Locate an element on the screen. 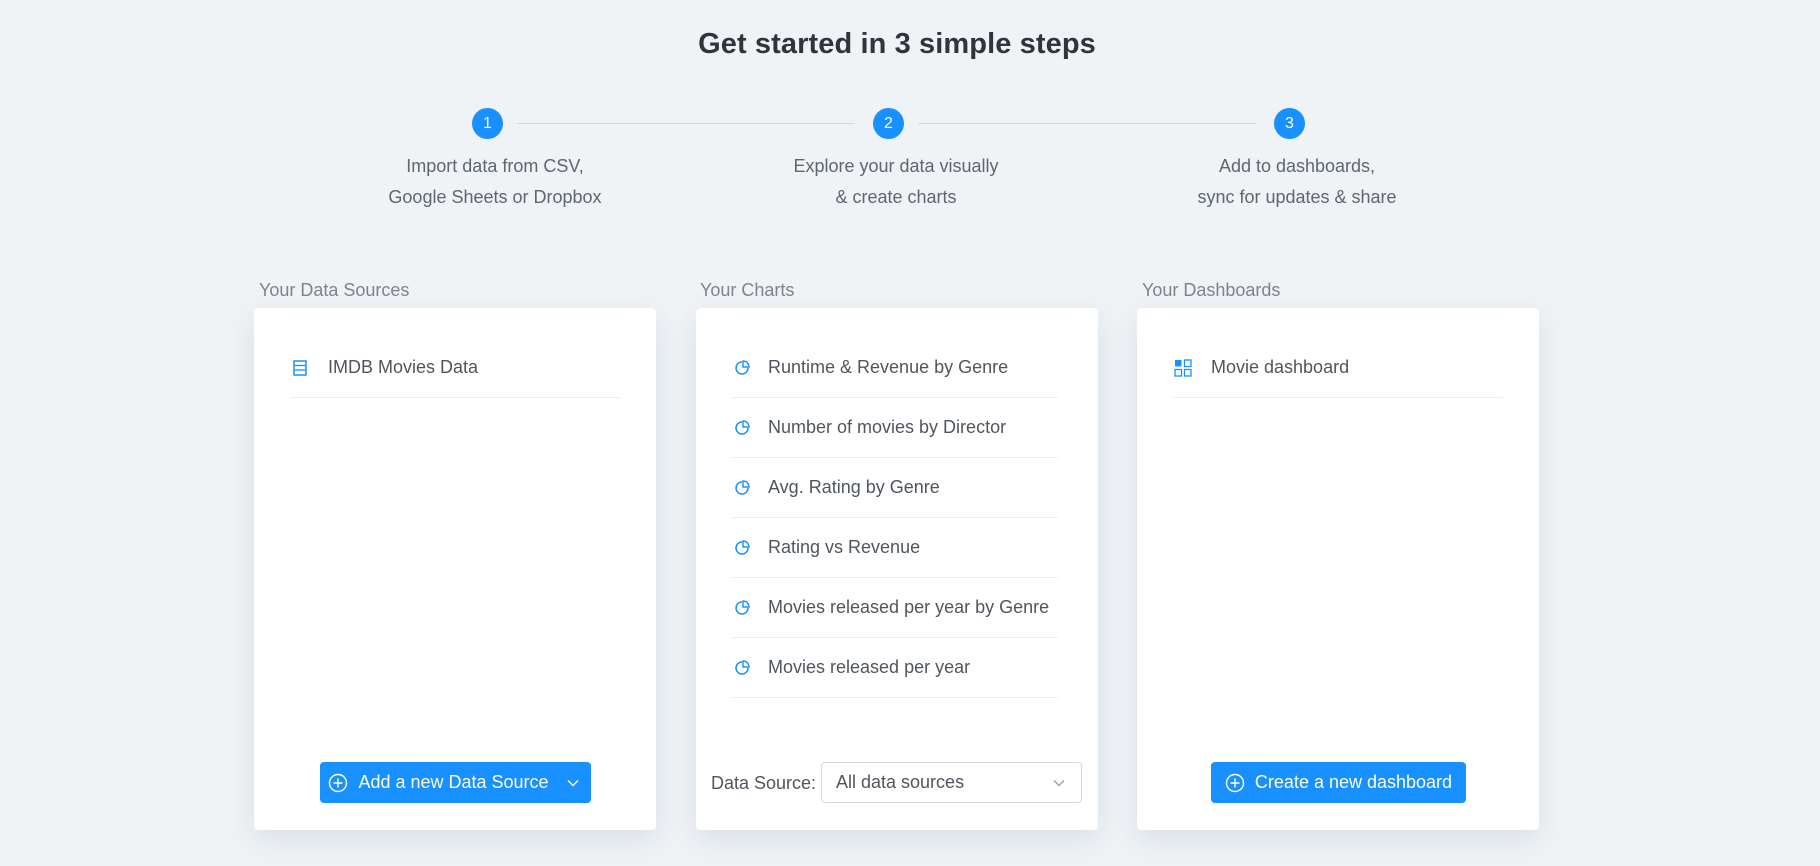  data-source-filter-label: Data Source: is located at coordinates (764, 783).